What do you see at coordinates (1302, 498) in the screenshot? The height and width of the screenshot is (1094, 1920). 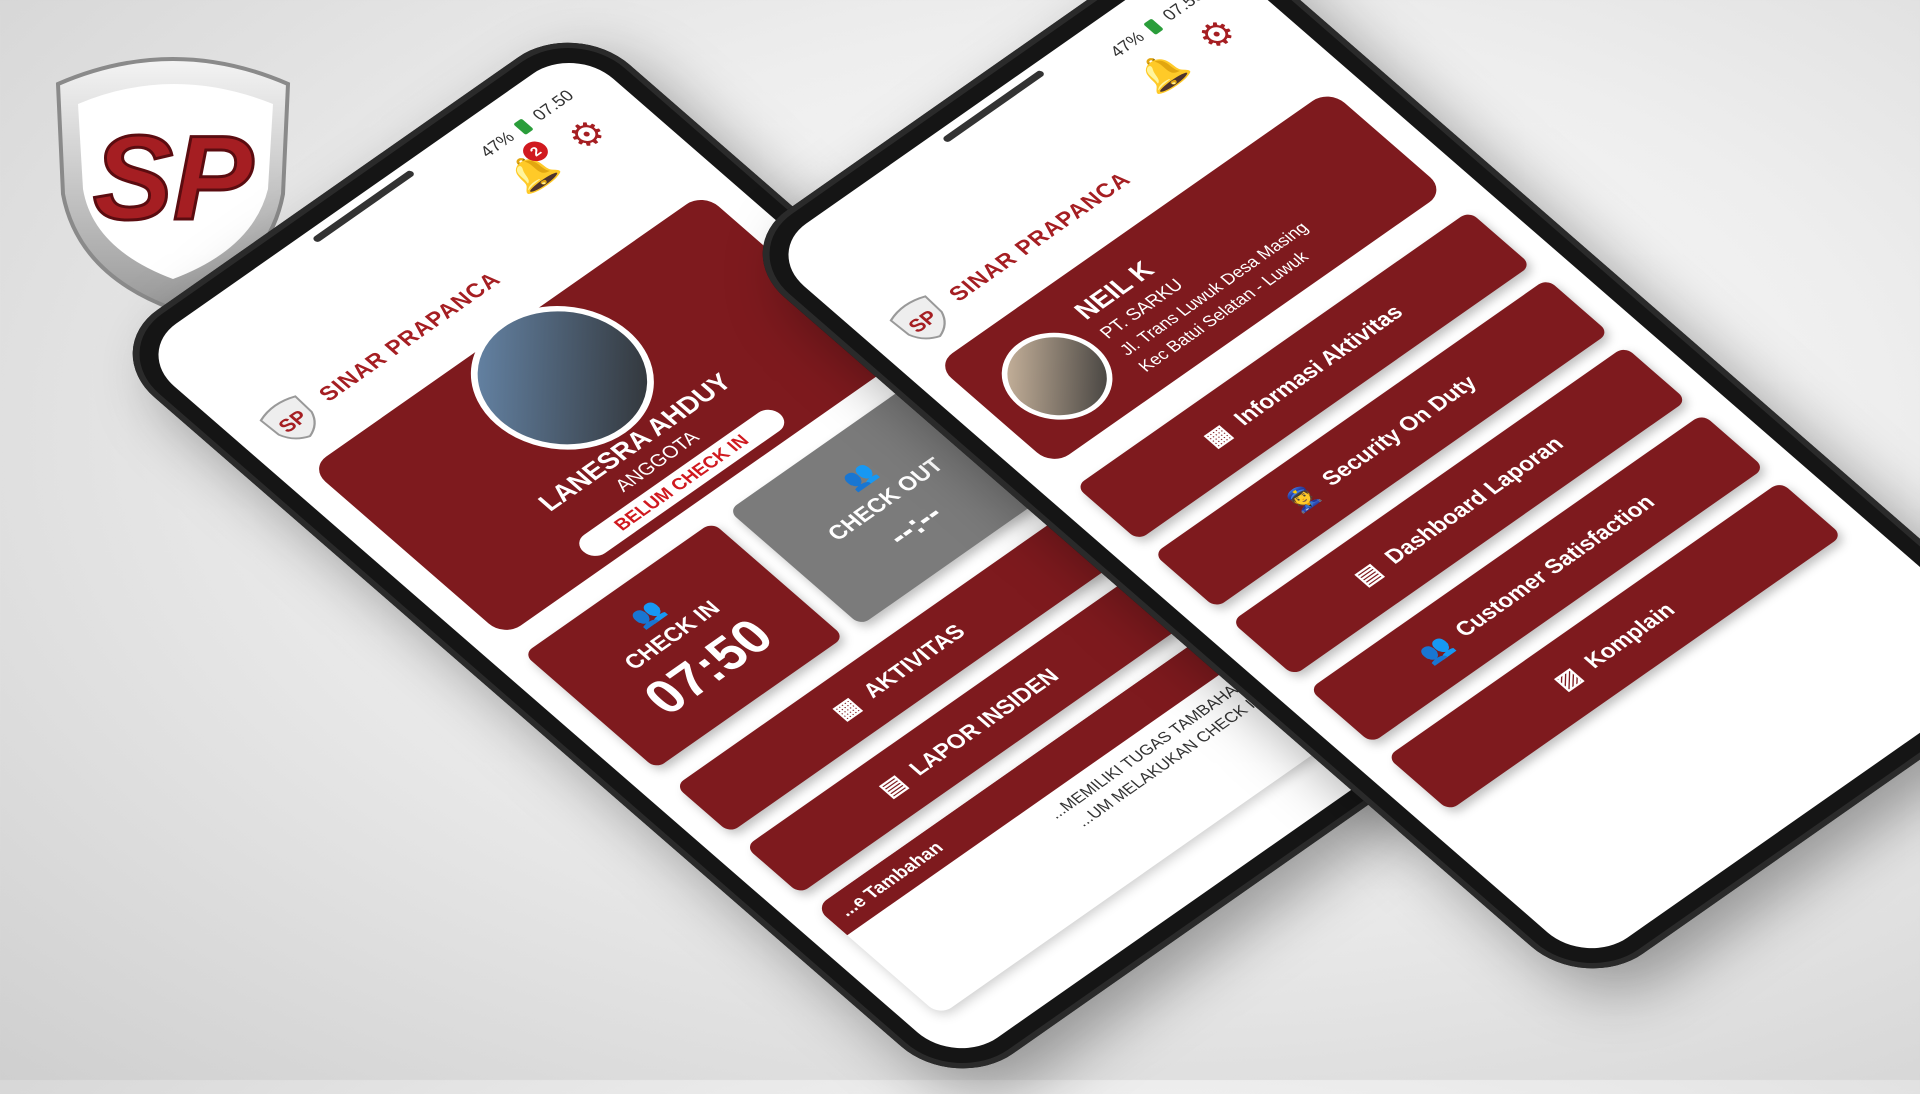 I see `guard-icon: 👮` at bounding box center [1302, 498].